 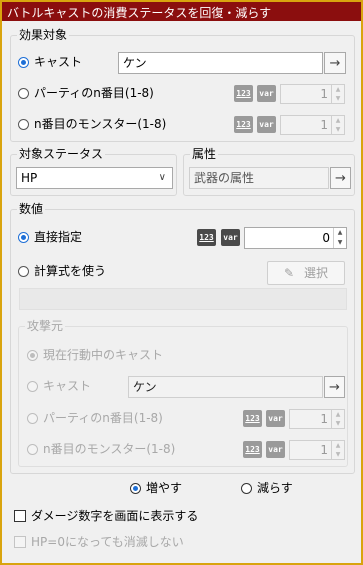 I want to click on attacker-cast-radio, so click(x=32, y=386).